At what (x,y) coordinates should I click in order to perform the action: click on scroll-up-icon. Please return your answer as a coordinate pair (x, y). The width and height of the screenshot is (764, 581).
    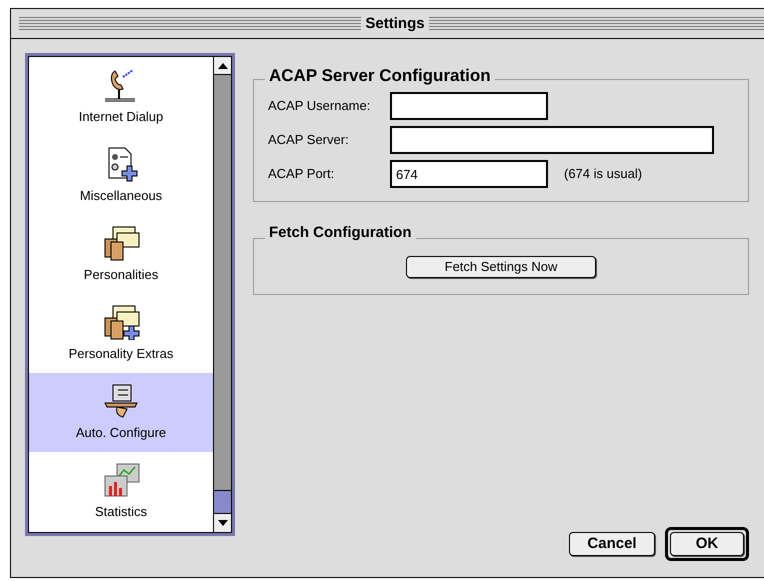
    Looking at the image, I should click on (222, 66).